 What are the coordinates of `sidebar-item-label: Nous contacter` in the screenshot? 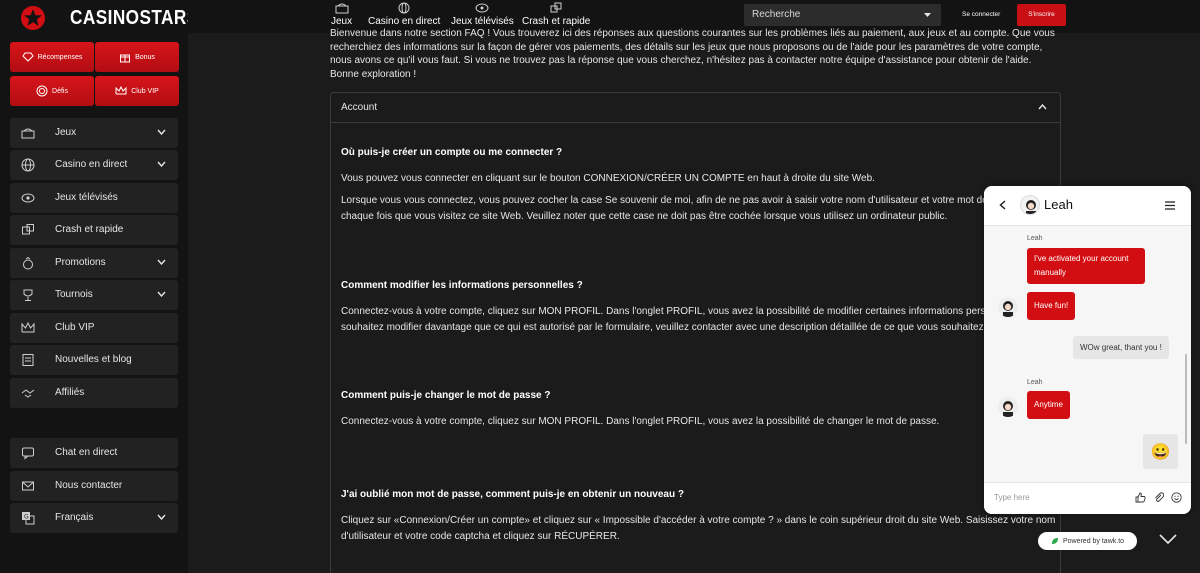 It's located at (89, 485).